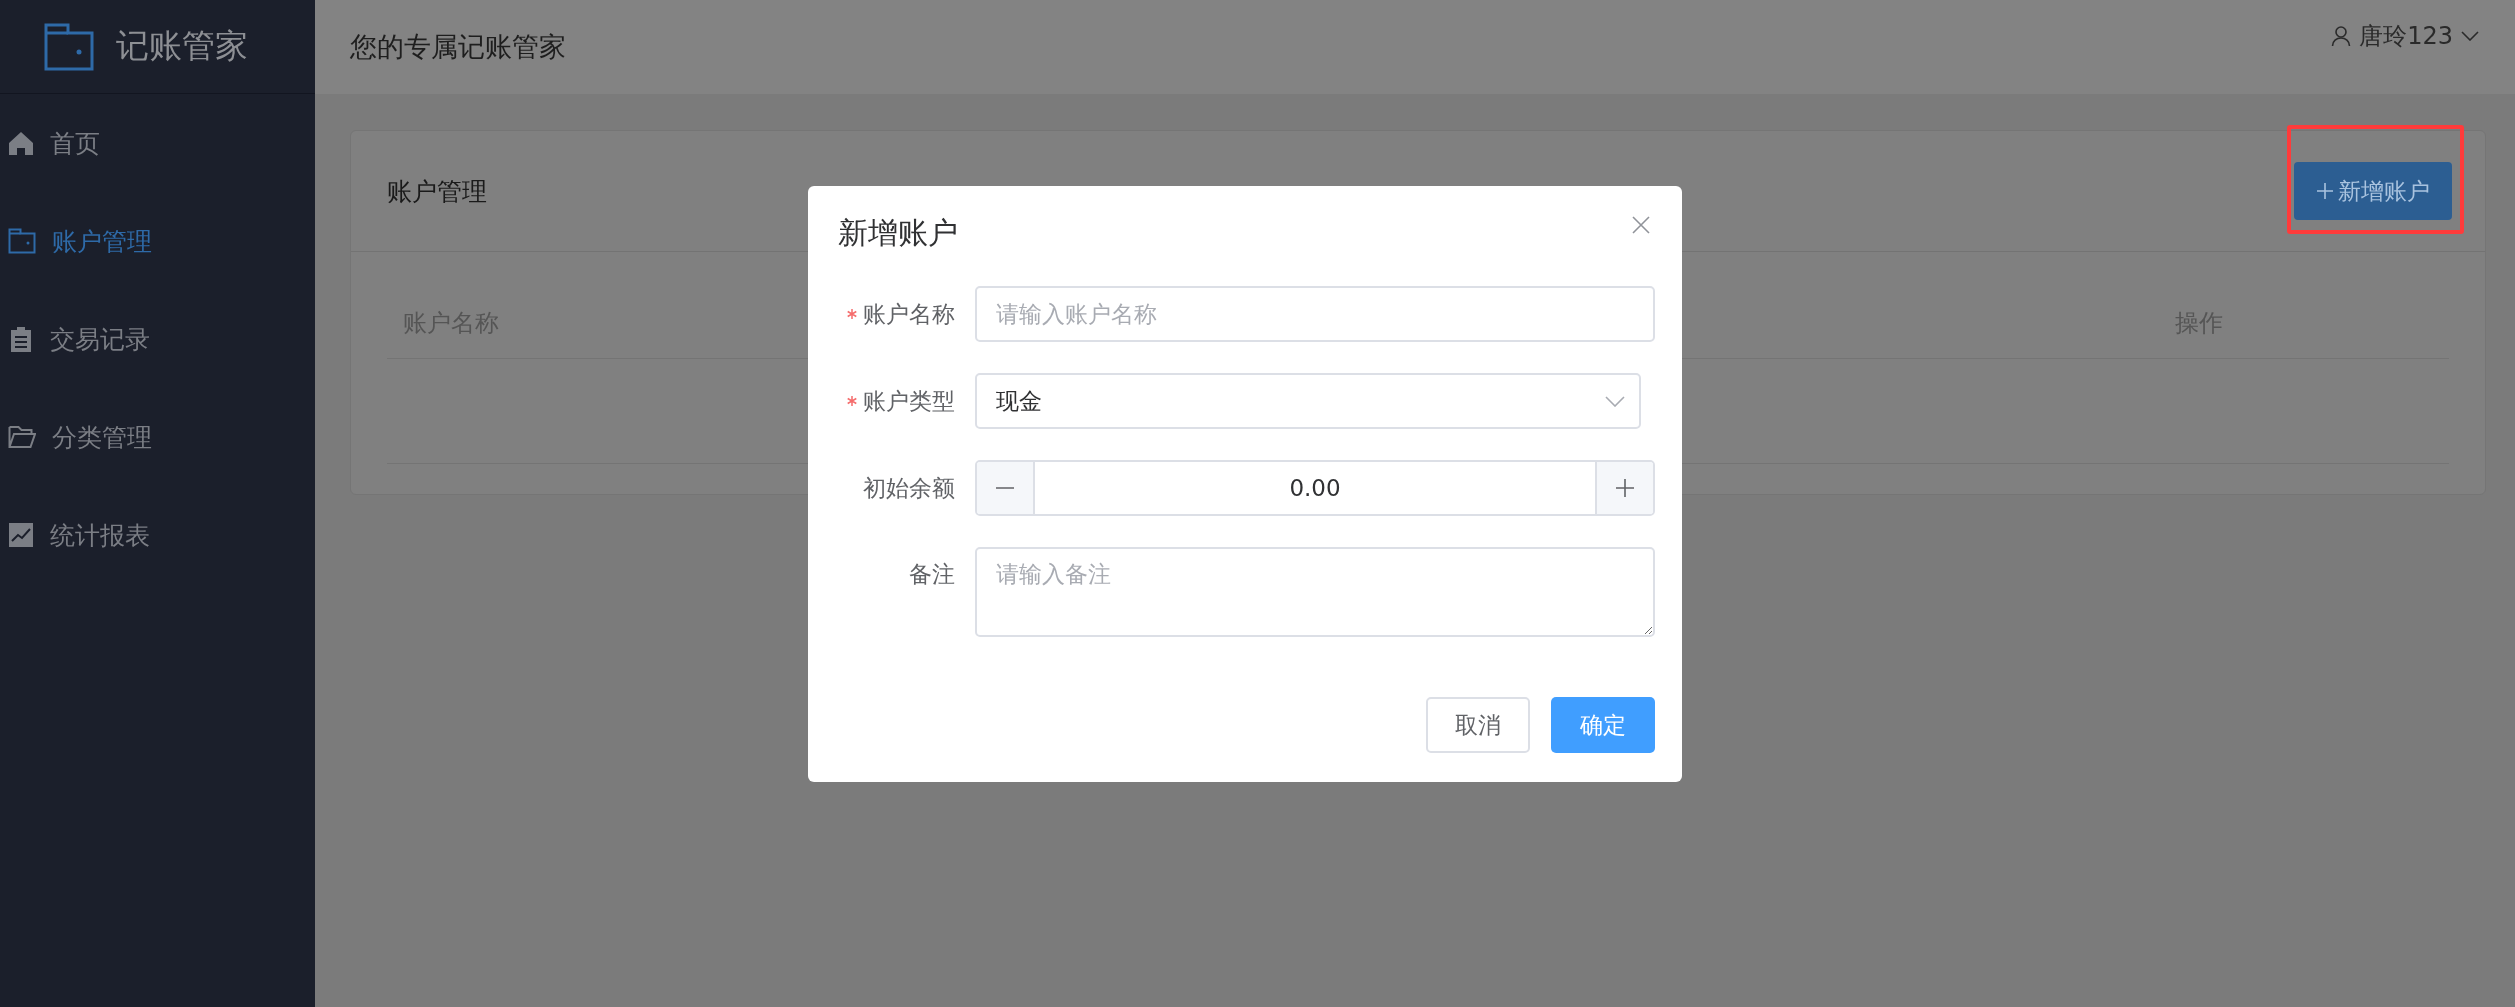  I want to click on sidebar-item: 交易记录, so click(157, 339).